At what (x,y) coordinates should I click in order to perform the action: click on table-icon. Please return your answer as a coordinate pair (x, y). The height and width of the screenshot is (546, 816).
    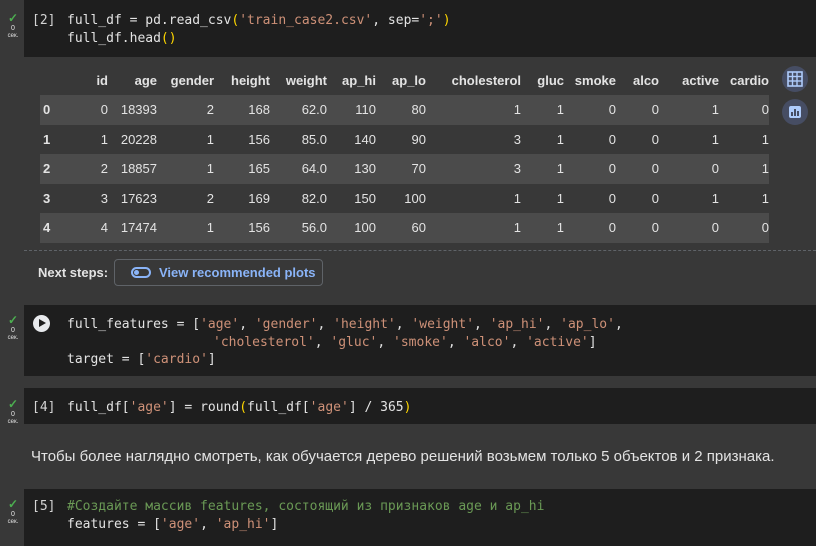
    Looking at the image, I should click on (795, 79).